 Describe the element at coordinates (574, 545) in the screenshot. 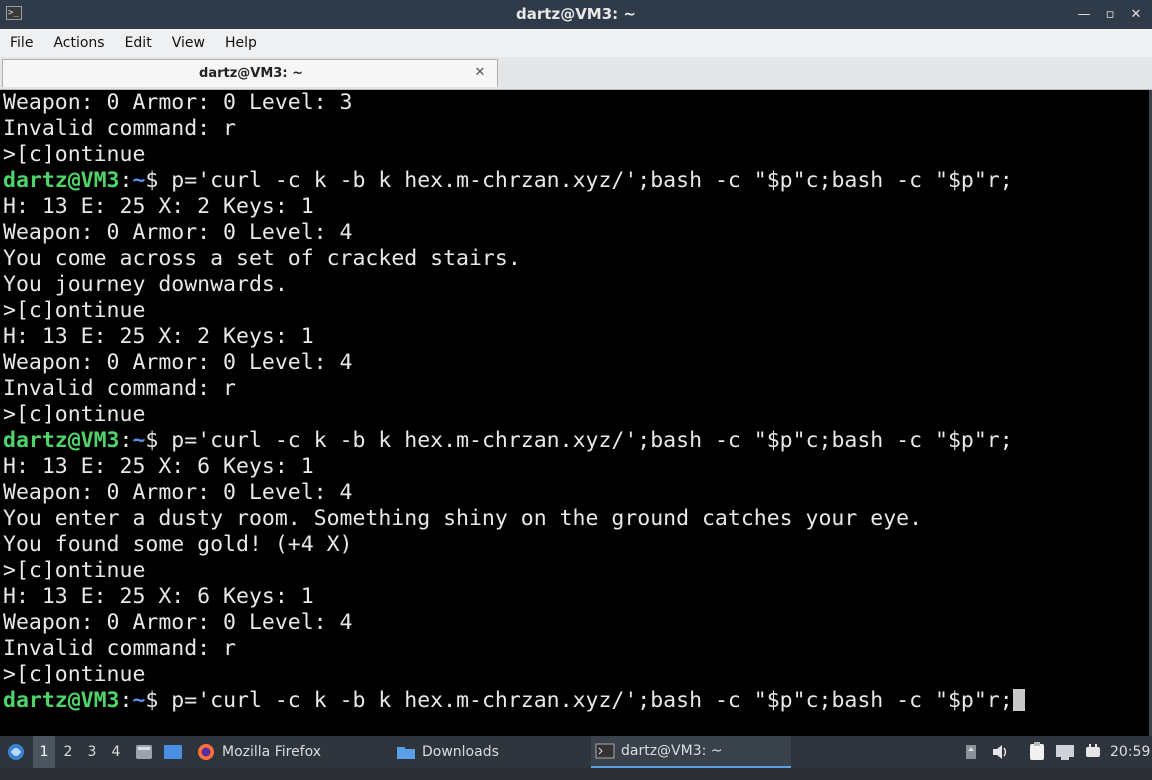

I see `terminal-output-line: You found some gold! (+4 X)` at that location.